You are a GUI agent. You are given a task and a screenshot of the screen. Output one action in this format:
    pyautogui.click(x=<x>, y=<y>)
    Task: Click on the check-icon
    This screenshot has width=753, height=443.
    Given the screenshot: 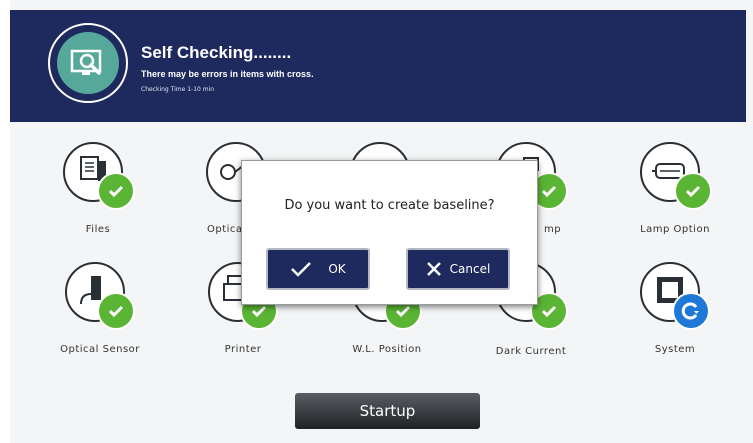 What is the action you would take?
    pyautogui.click(x=301, y=269)
    